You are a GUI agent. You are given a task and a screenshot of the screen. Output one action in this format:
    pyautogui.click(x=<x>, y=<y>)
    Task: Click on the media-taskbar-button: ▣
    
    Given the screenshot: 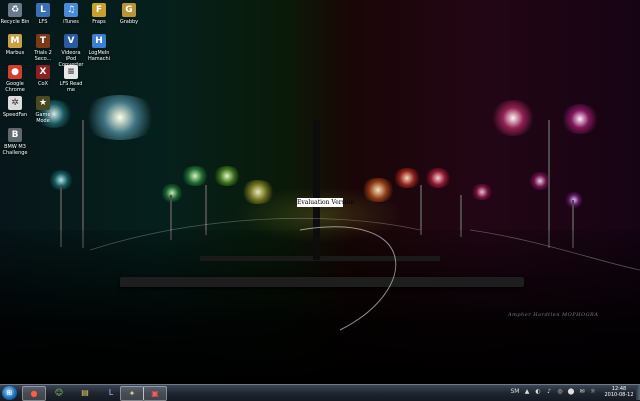 What is the action you would take?
    pyautogui.click(x=155, y=393)
    